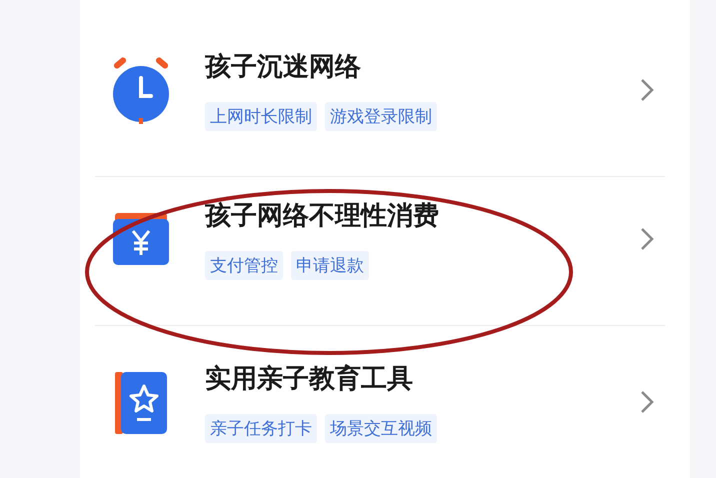  Describe the element at coordinates (330, 265) in the screenshot. I see `tag: 申请退款` at that location.